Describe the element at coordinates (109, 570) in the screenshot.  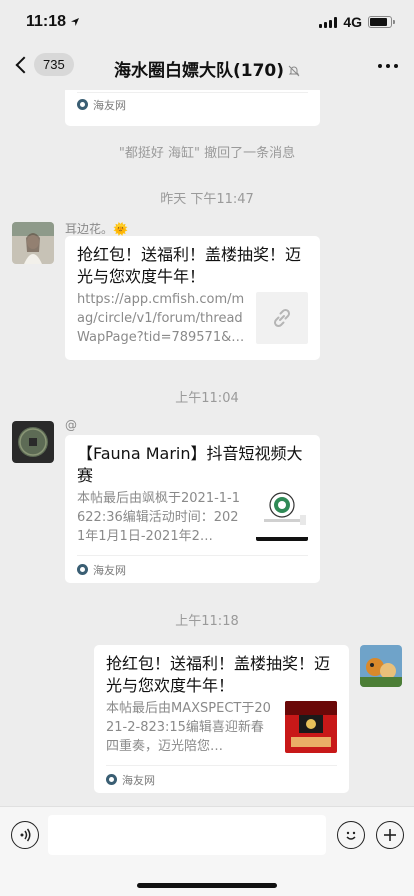
I see `card-source-2: 海友网` at that location.